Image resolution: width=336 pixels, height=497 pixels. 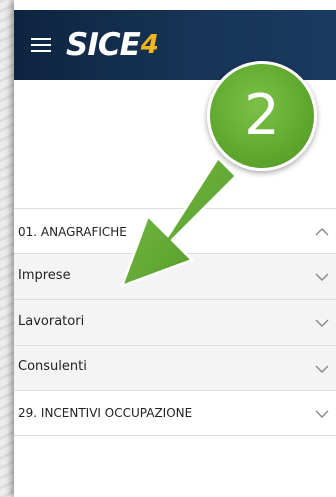 I want to click on menu-section-label: 29. INCENTIVI OCCUPAZIONE, so click(x=105, y=413).